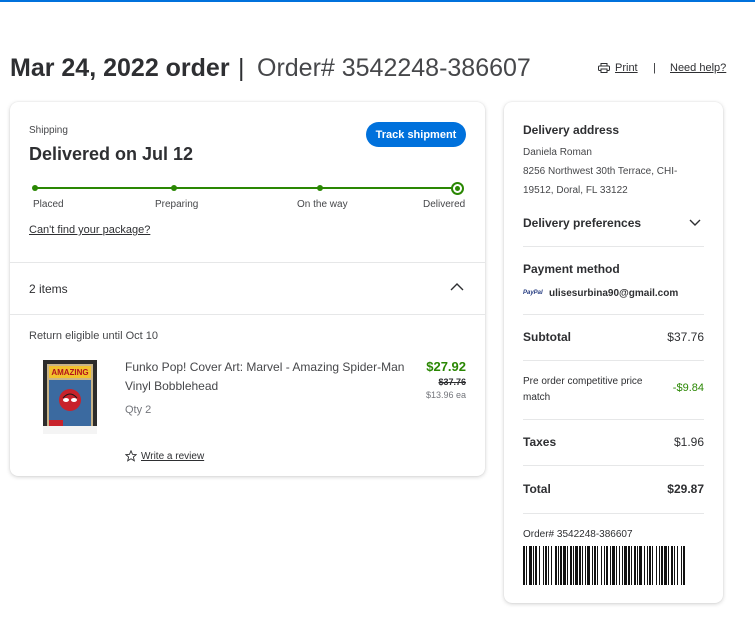 The image size is (755, 627). What do you see at coordinates (540, 442) in the screenshot?
I see `taxes-label: Taxes` at bounding box center [540, 442].